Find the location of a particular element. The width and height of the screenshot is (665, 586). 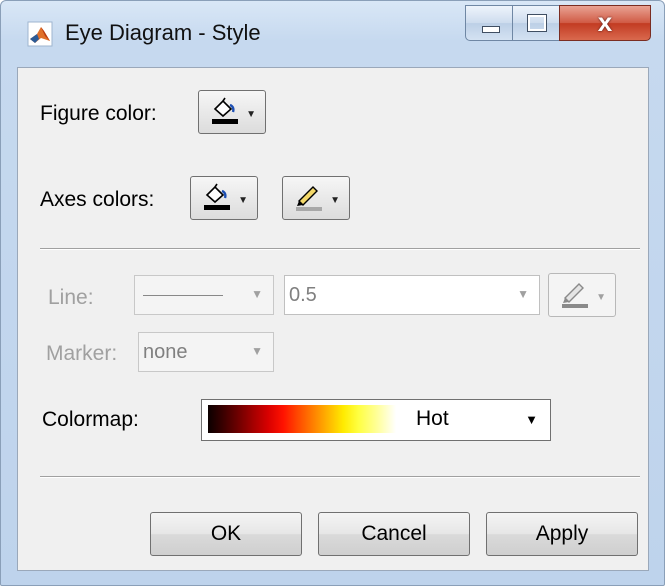

marker-label: Marker: is located at coordinates (82, 353).